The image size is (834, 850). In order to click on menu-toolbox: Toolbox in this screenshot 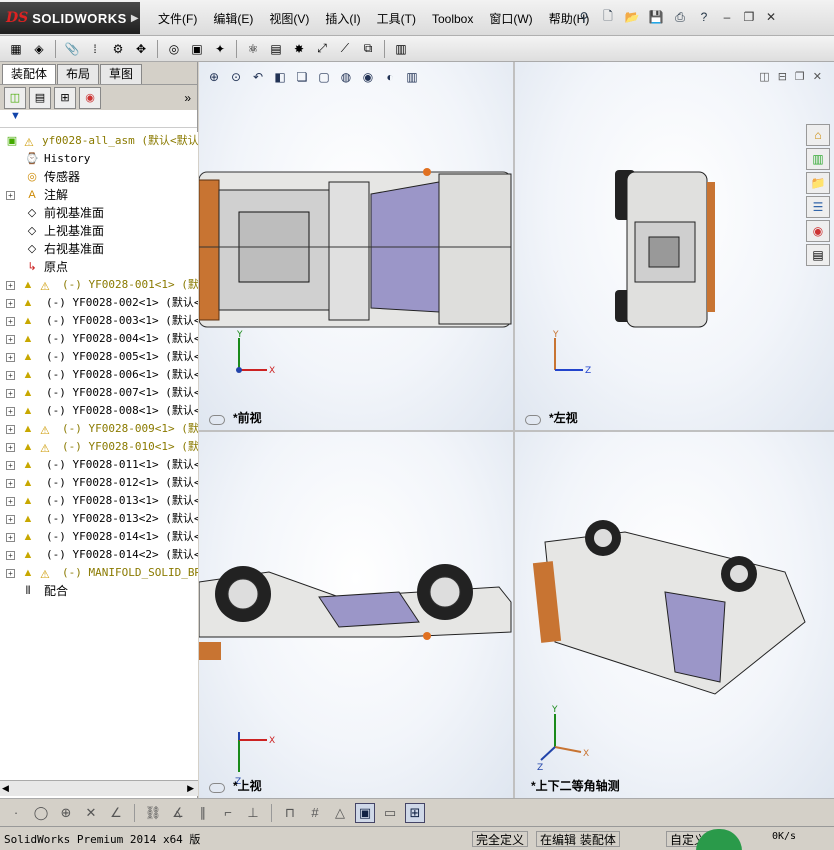, I will do `click(452, 19)`.